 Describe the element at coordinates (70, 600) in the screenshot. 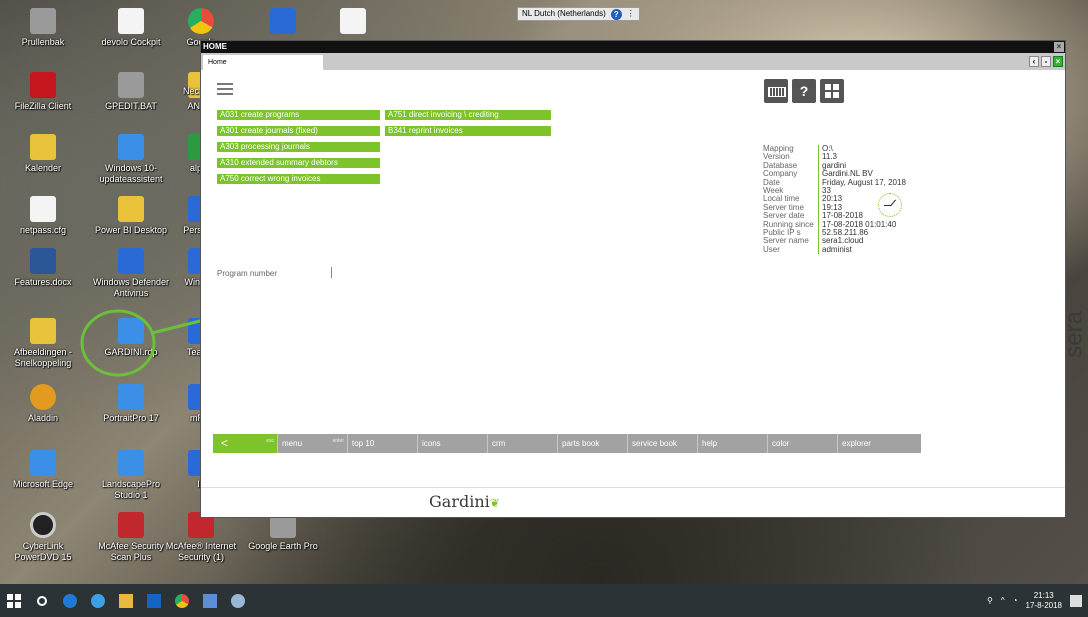

I see `edge-icon` at that location.